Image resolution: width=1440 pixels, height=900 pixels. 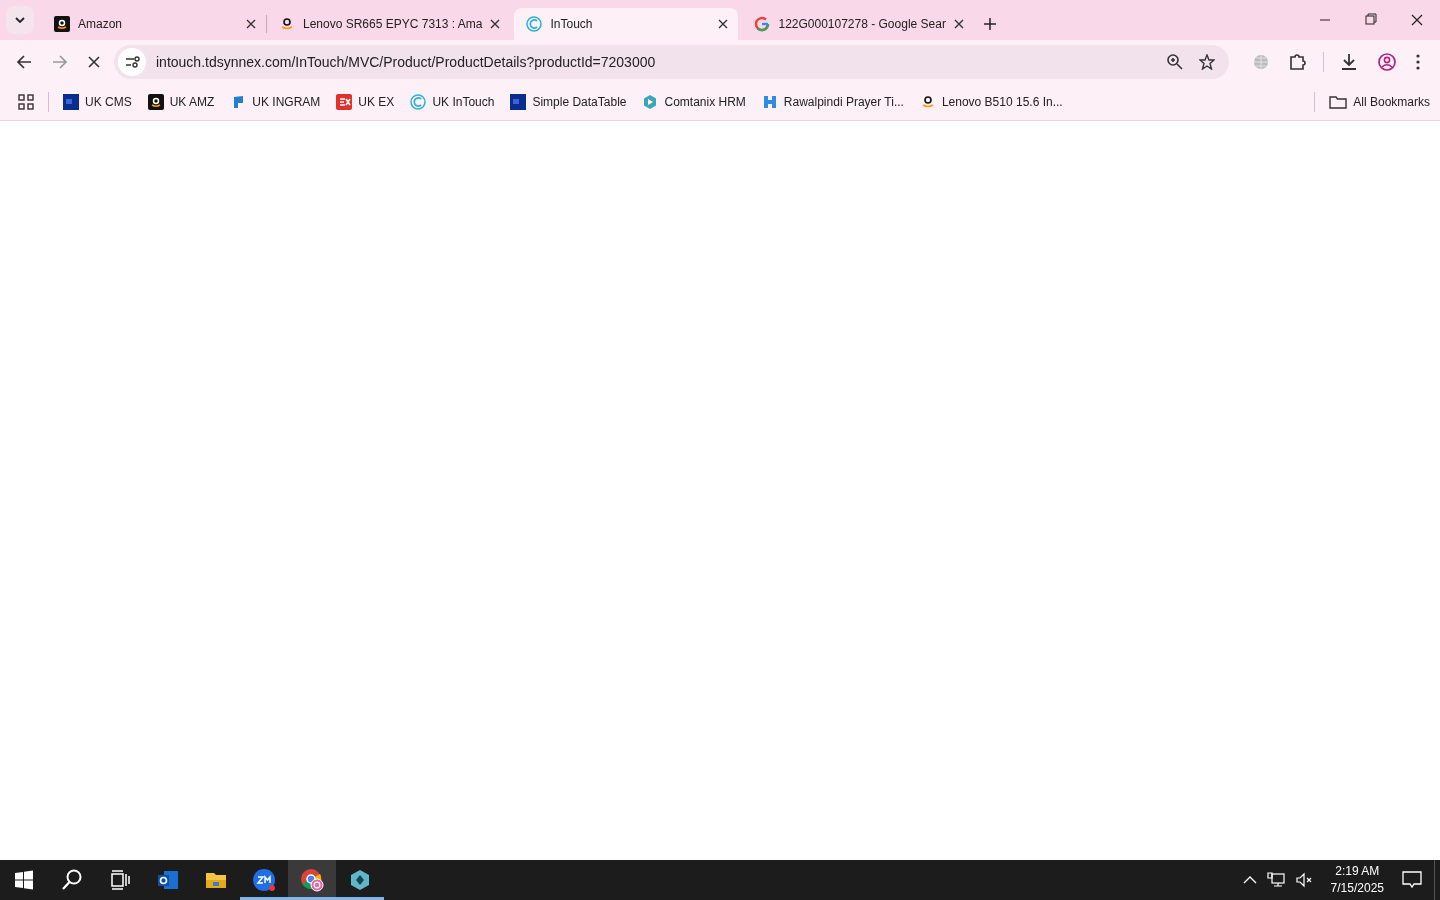 What do you see at coordinates (1349, 62) in the screenshot?
I see `download-icon` at bounding box center [1349, 62].